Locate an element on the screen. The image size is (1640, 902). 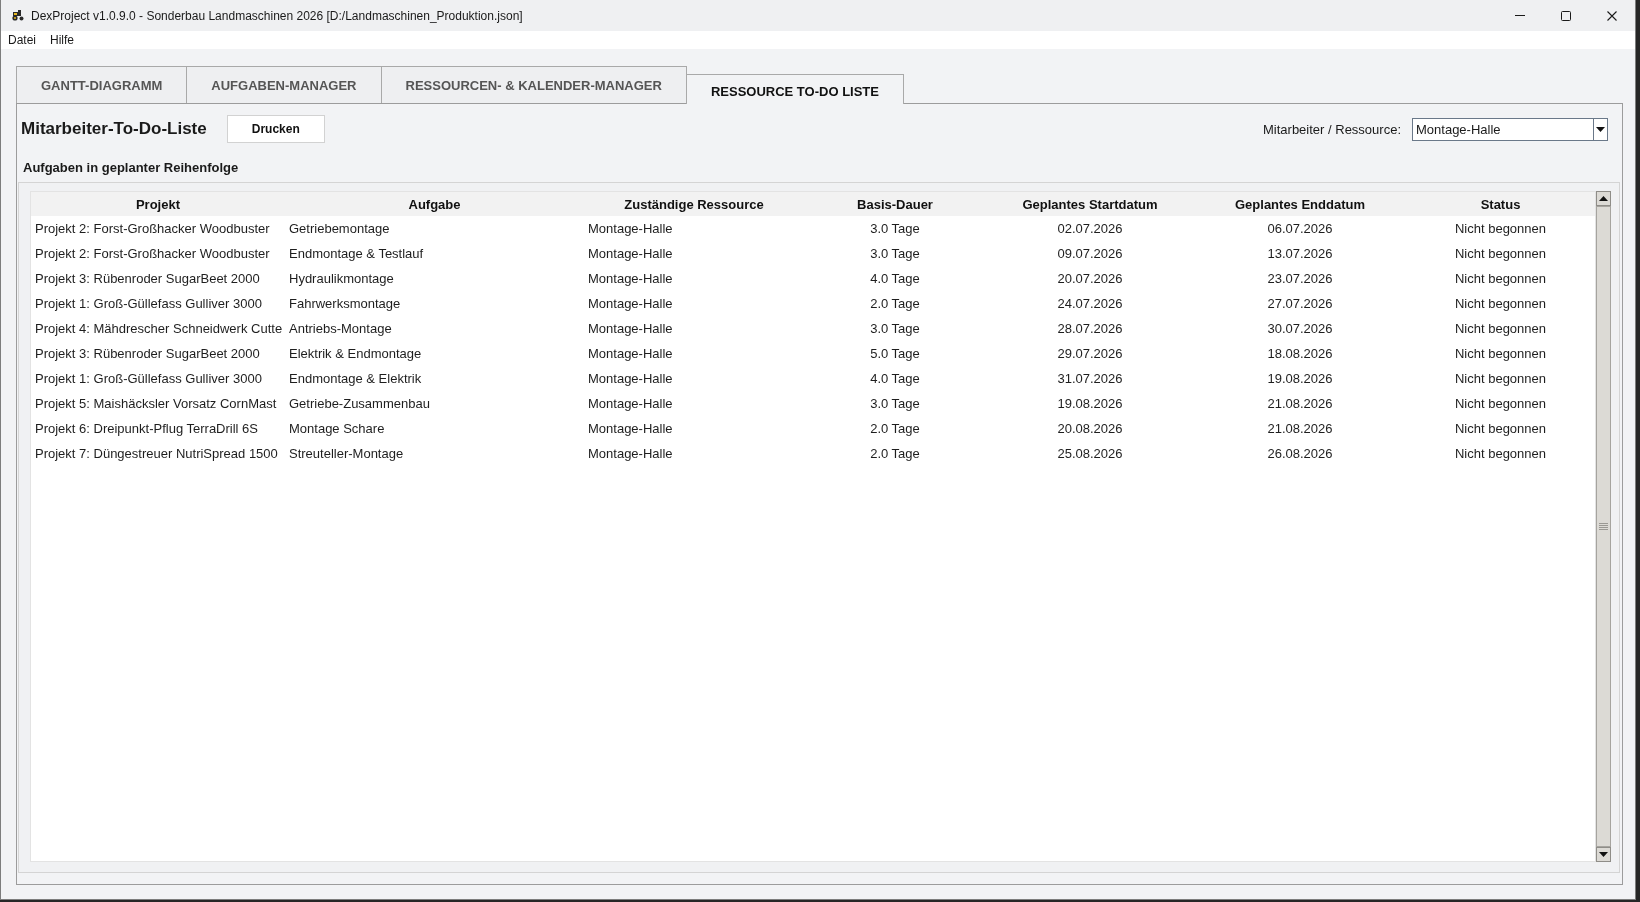
minimize-icon is located at coordinates (1520, 15).